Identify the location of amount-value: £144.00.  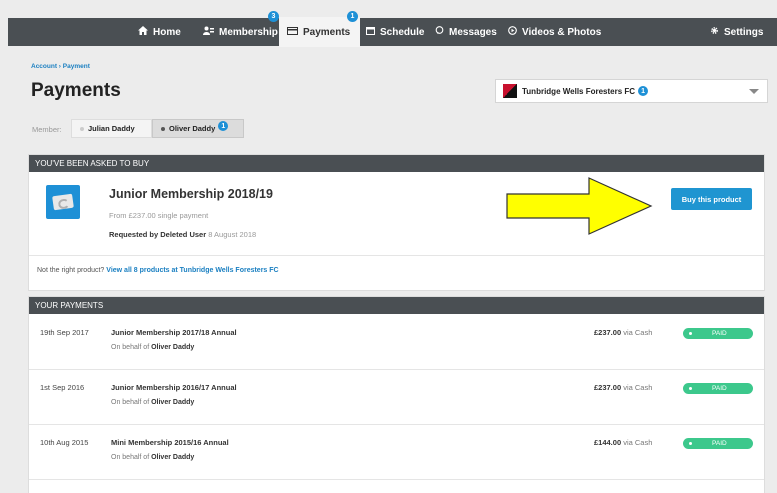
(608, 442).